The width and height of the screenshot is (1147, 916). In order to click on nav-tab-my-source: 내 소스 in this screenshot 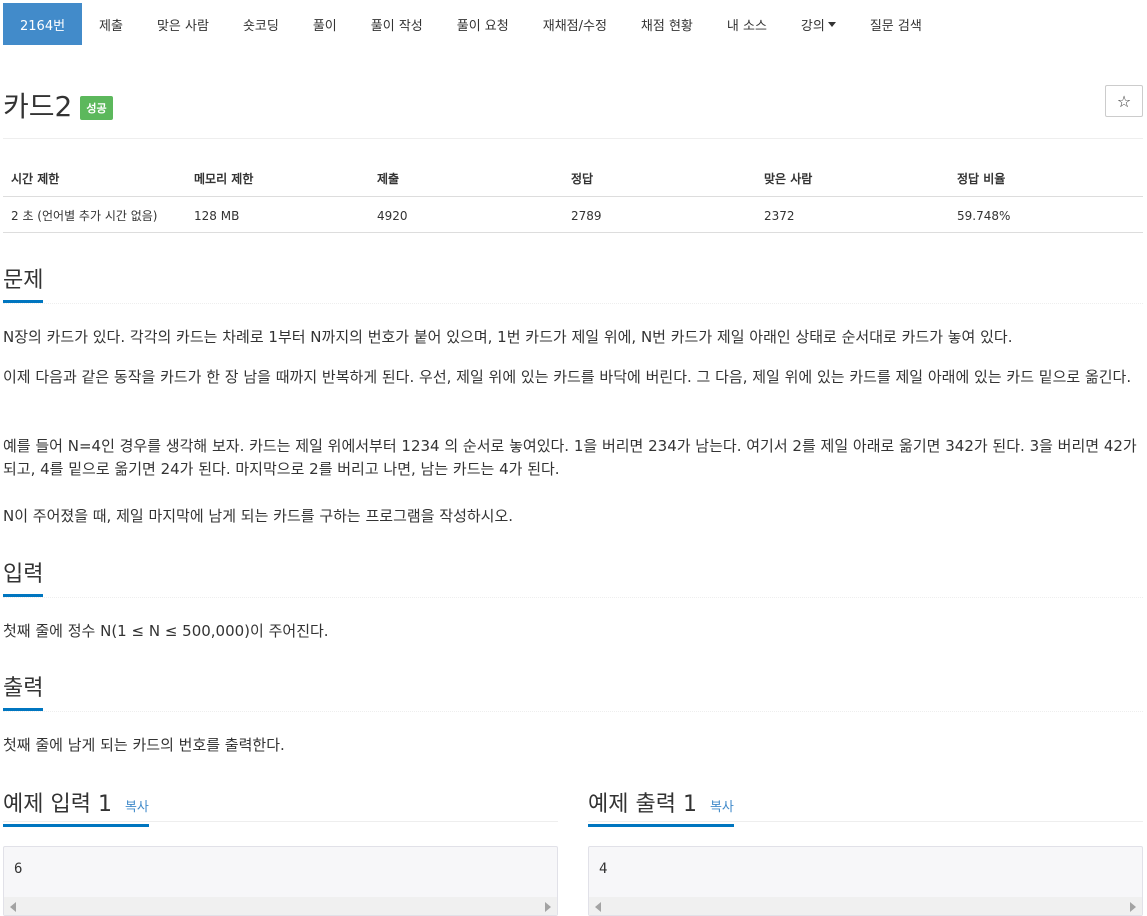, I will do `click(747, 24)`.